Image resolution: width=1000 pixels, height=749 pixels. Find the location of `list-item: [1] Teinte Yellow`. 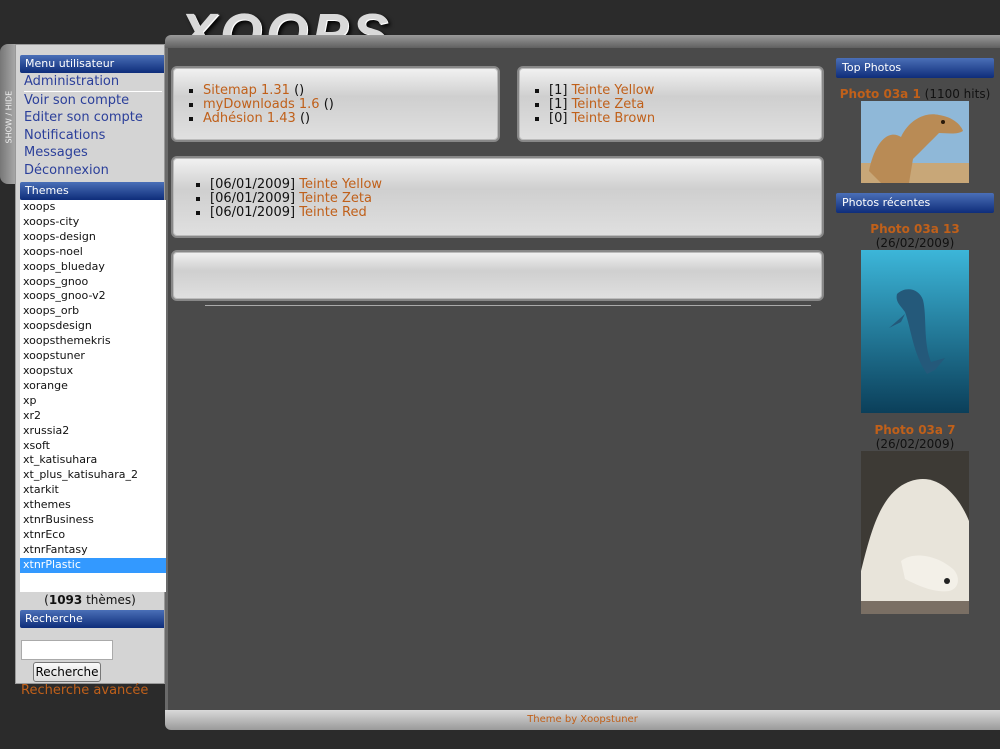

list-item: [1] Teinte Yellow is located at coordinates (685, 91).